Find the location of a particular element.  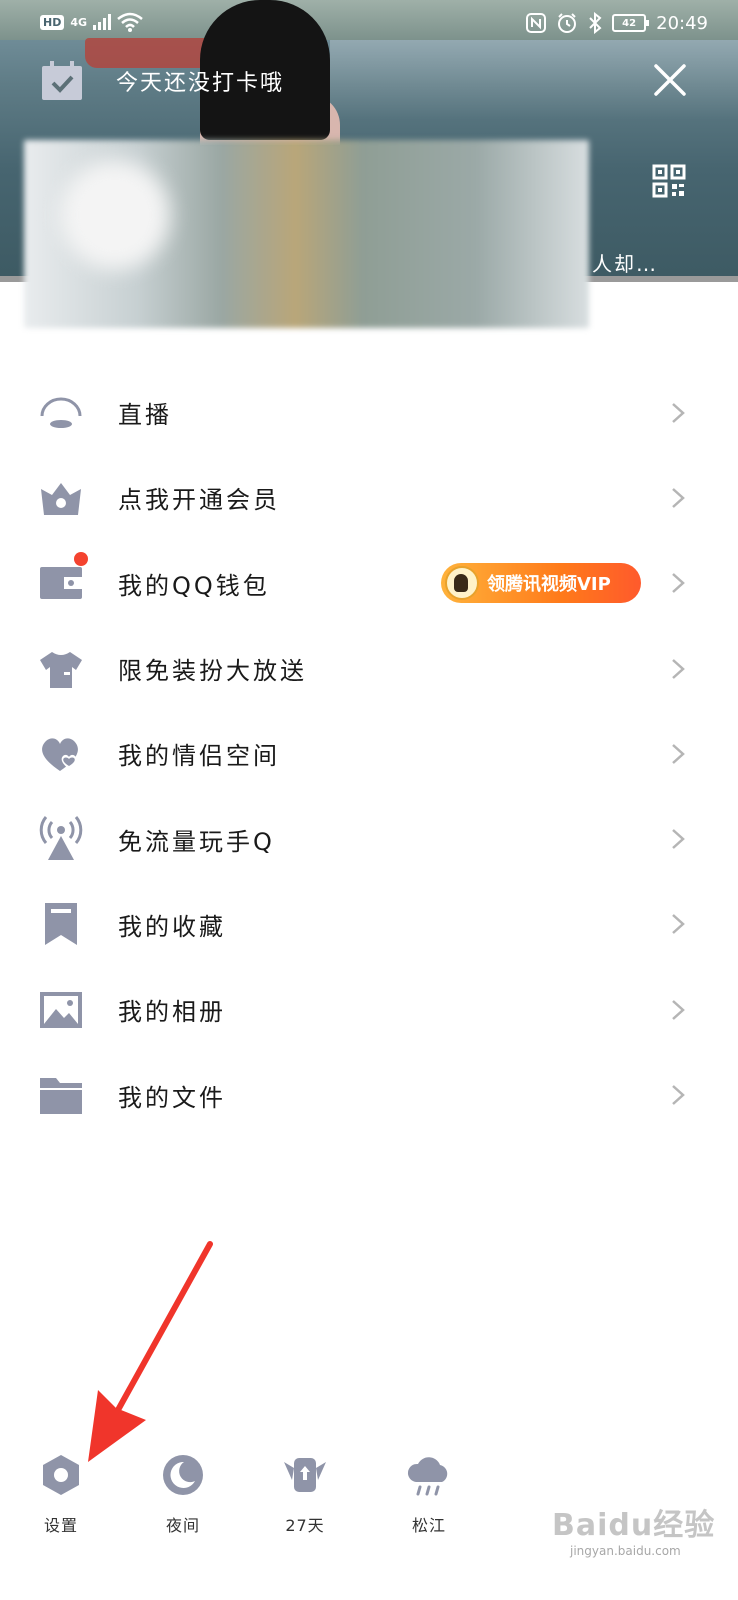

qr-code-icon is located at coordinates (669, 181).